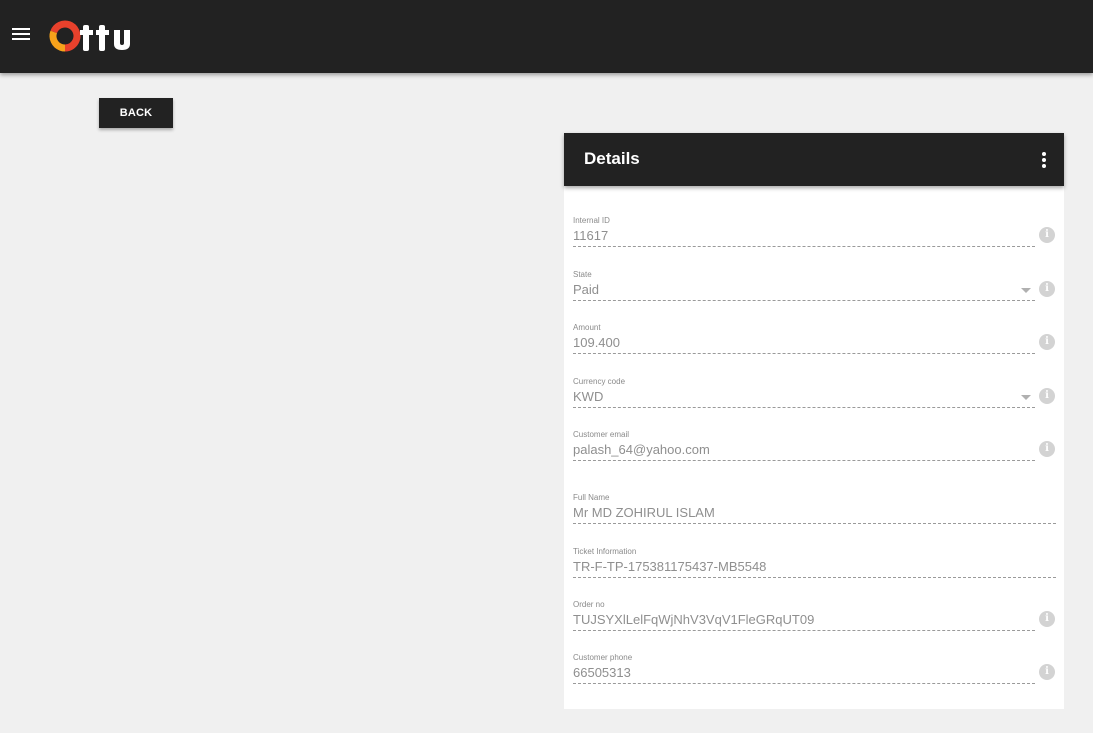  I want to click on field-value: 11617, so click(591, 235).